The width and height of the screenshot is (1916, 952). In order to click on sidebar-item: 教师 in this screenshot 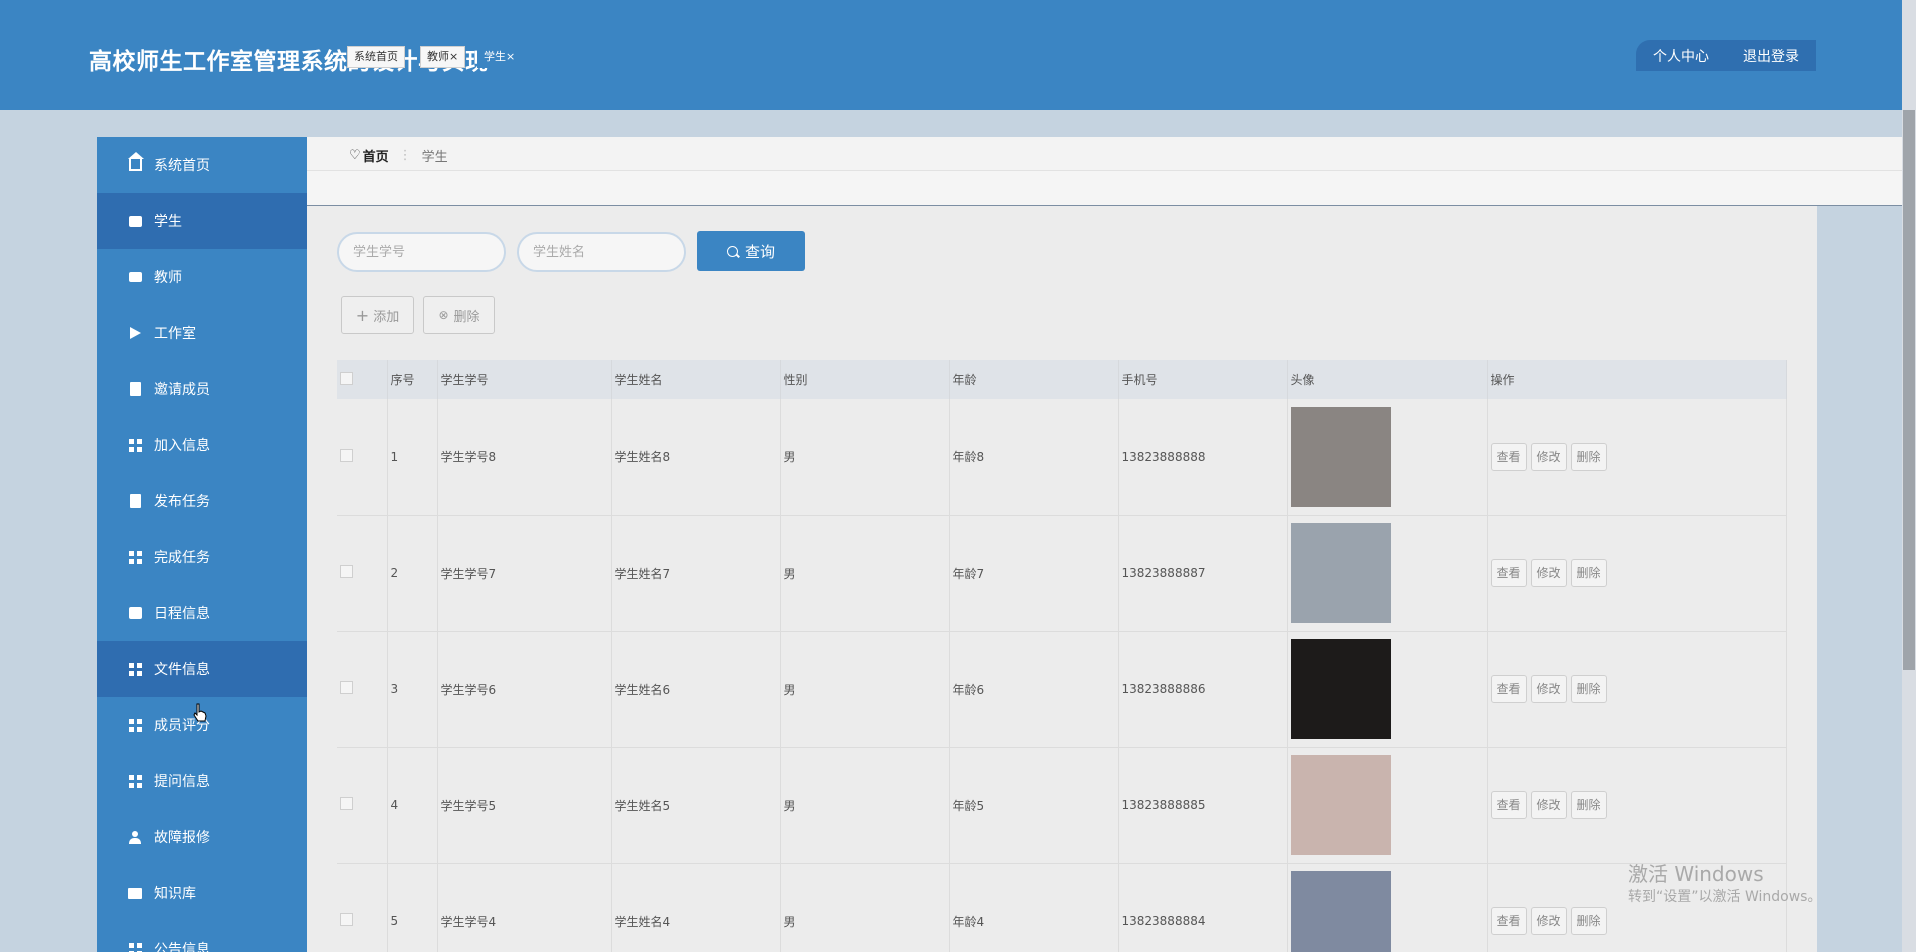, I will do `click(202, 277)`.